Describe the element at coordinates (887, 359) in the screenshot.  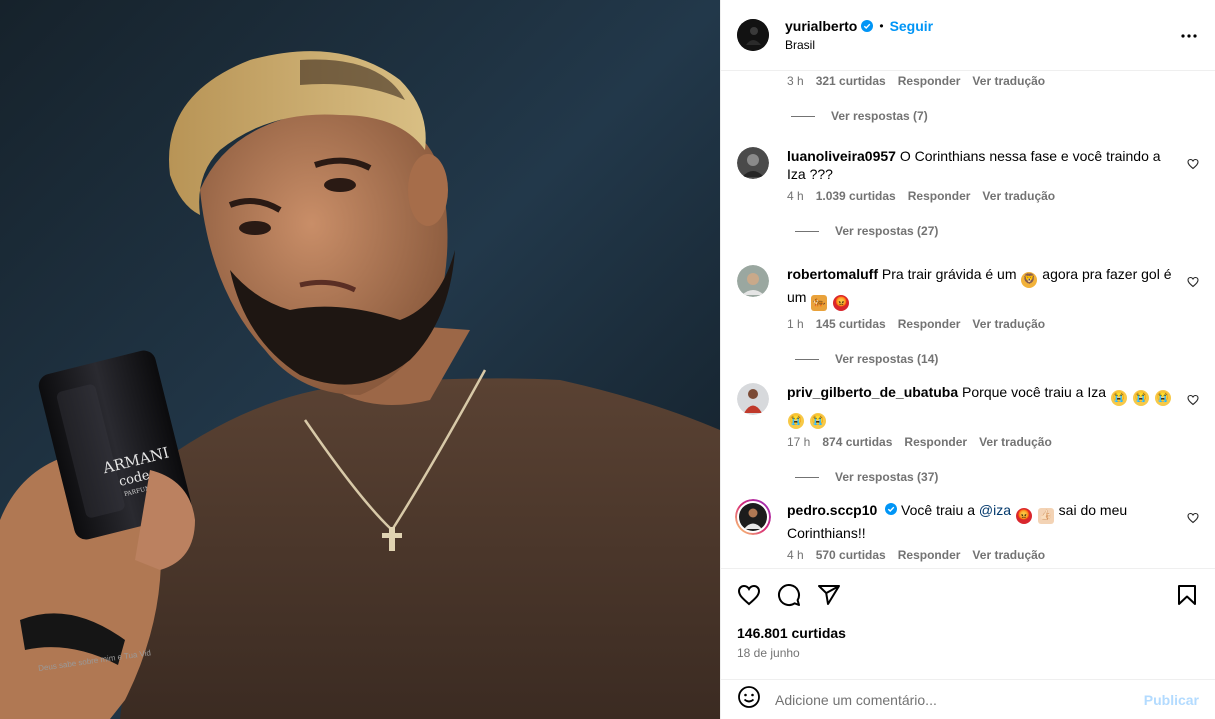
I see `view-replies-label: Ver respostas (14)` at that location.